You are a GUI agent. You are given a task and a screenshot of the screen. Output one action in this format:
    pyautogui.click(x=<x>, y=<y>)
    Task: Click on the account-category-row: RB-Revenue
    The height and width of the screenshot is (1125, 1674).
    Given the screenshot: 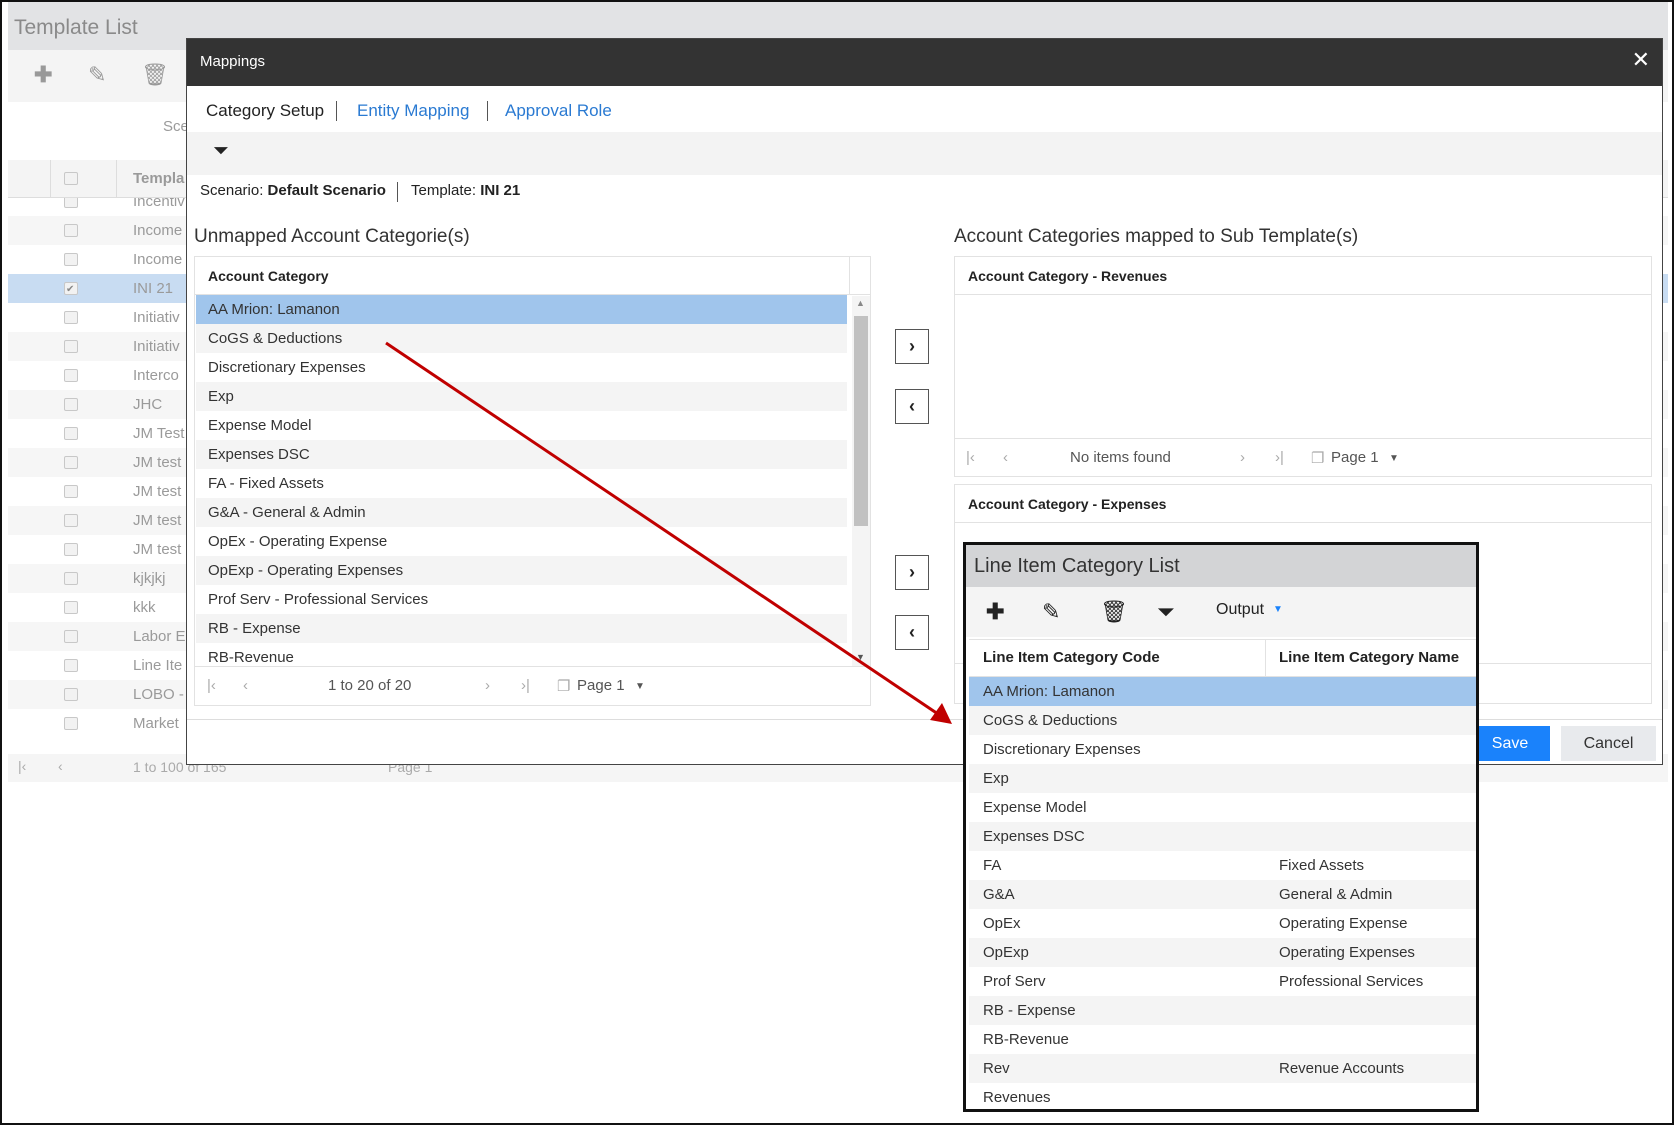 What is the action you would take?
    pyautogui.click(x=521, y=654)
    